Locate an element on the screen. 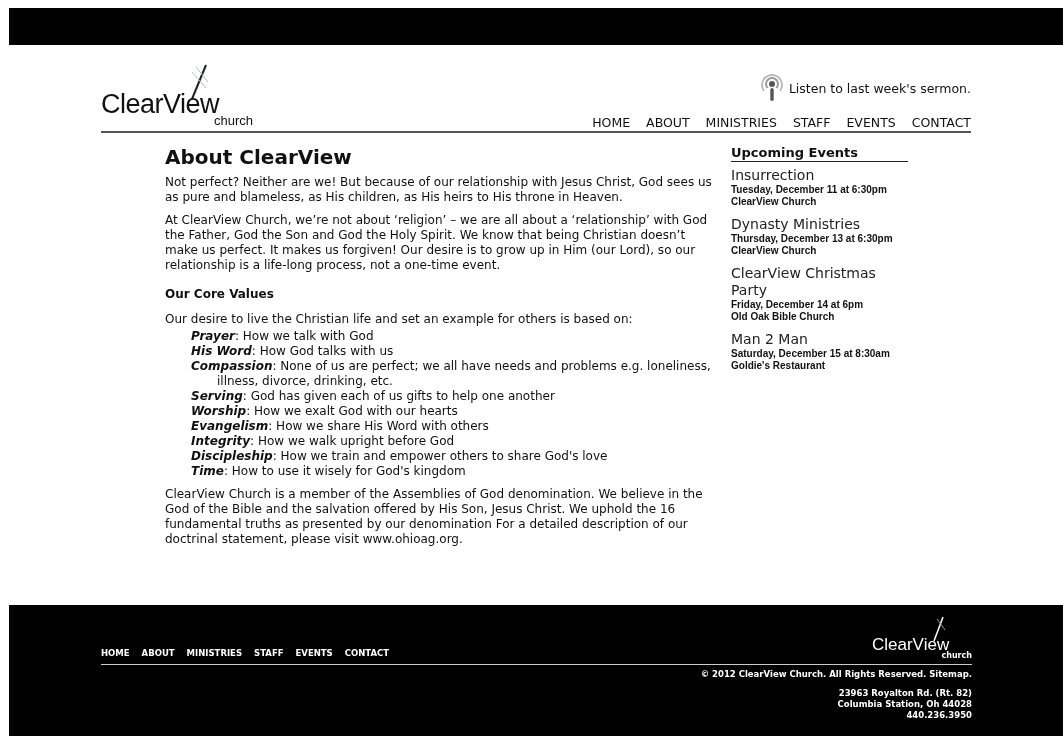  value-item: Integrity: How we walk upright before God is located at coordinates (323, 441).